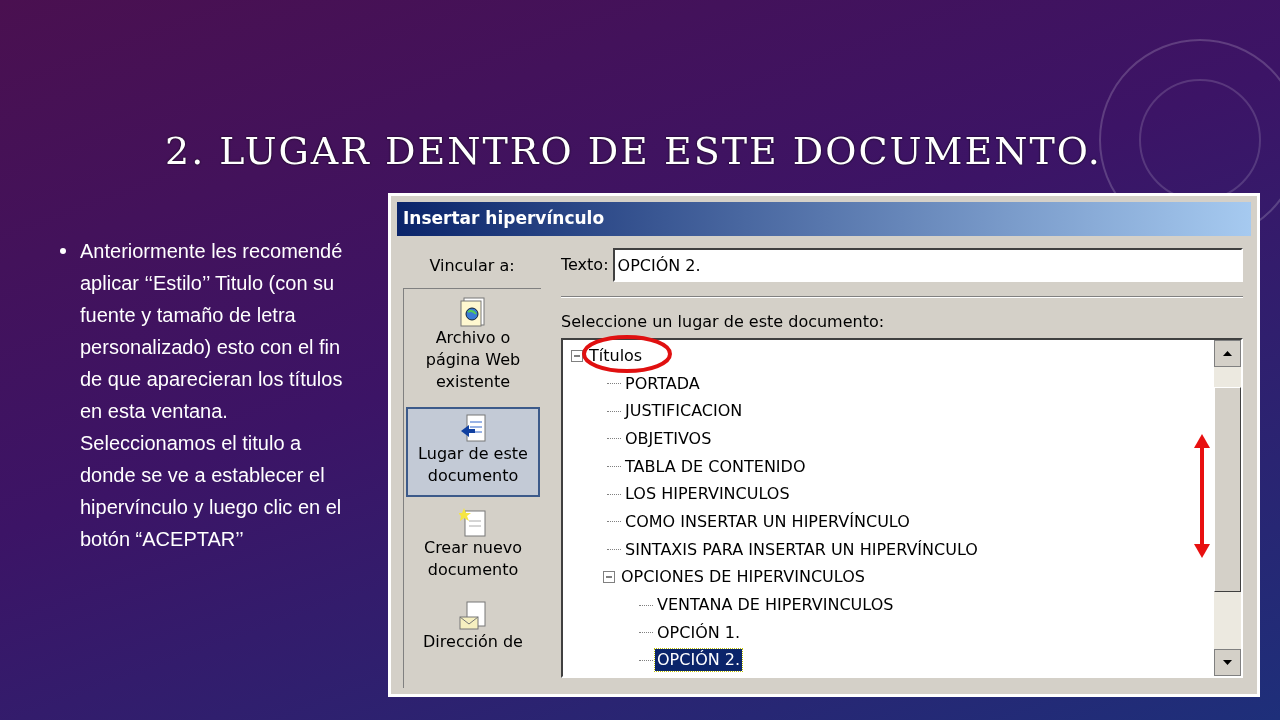 The width and height of the screenshot is (1280, 720). Describe the element at coordinates (1227, 489) in the screenshot. I see `scroll-thumb` at that location.